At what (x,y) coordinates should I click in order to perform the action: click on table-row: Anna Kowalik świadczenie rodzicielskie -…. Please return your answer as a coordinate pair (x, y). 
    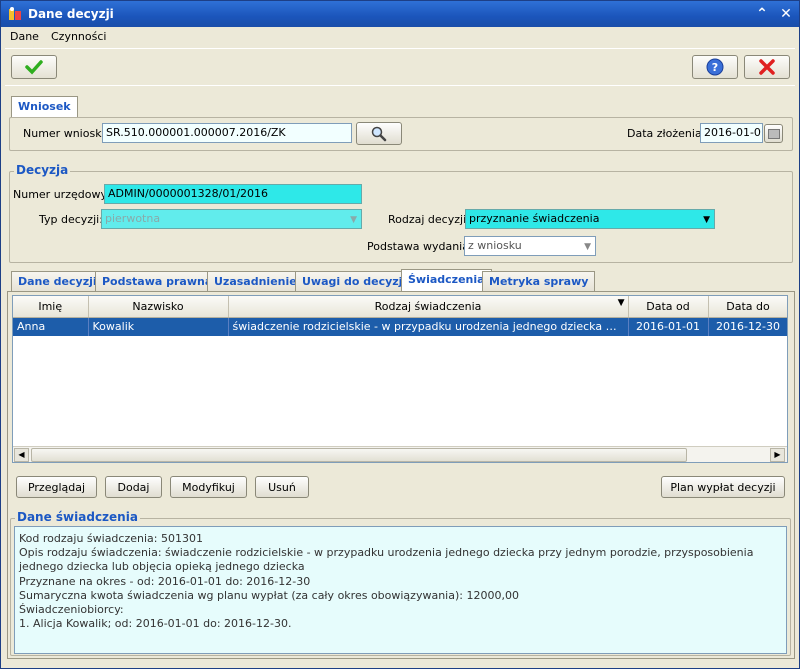
    Looking at the image, I should click on (400, 326).